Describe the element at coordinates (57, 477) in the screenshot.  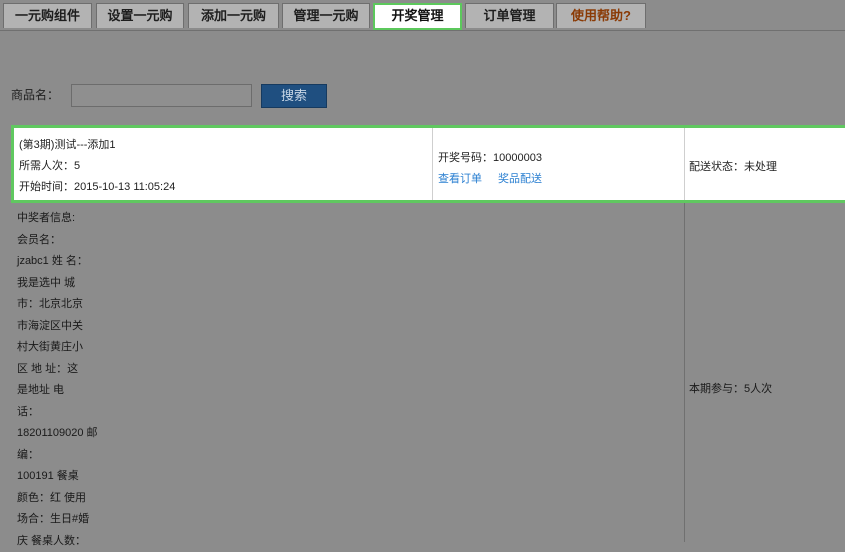
I see `winner-info-line: 100191 餐桌` at that location.